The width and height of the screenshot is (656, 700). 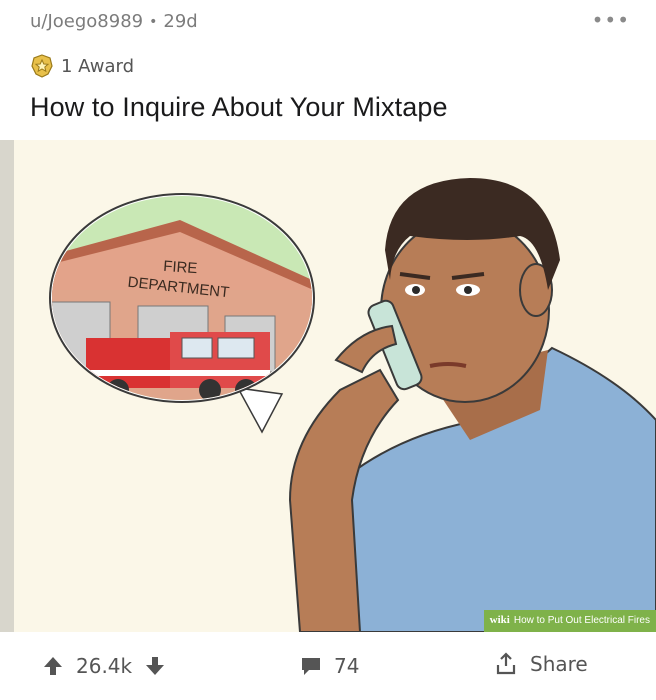 What do you see at coordinates (581, 620) in the screenshot?
I see `watermark-caption: How to Put Out Electrical Fires` at bounding box center [581, 620].